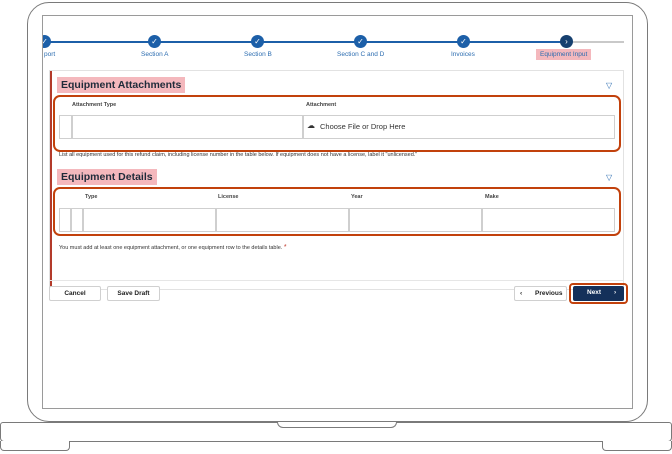 Image resolution: width=672 pixels, height=454 pixels. What do you see at coordinates (337, 425) in the screenshot?
I see `laptop-notch` at bounding box center [337, 425].